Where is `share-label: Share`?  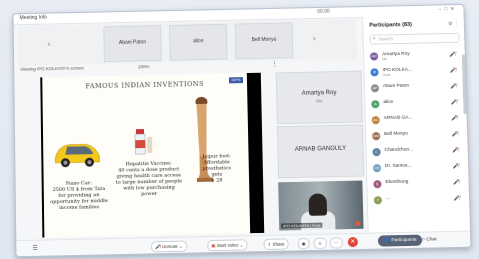 share-label: Share is located at coordinates (278, 244).